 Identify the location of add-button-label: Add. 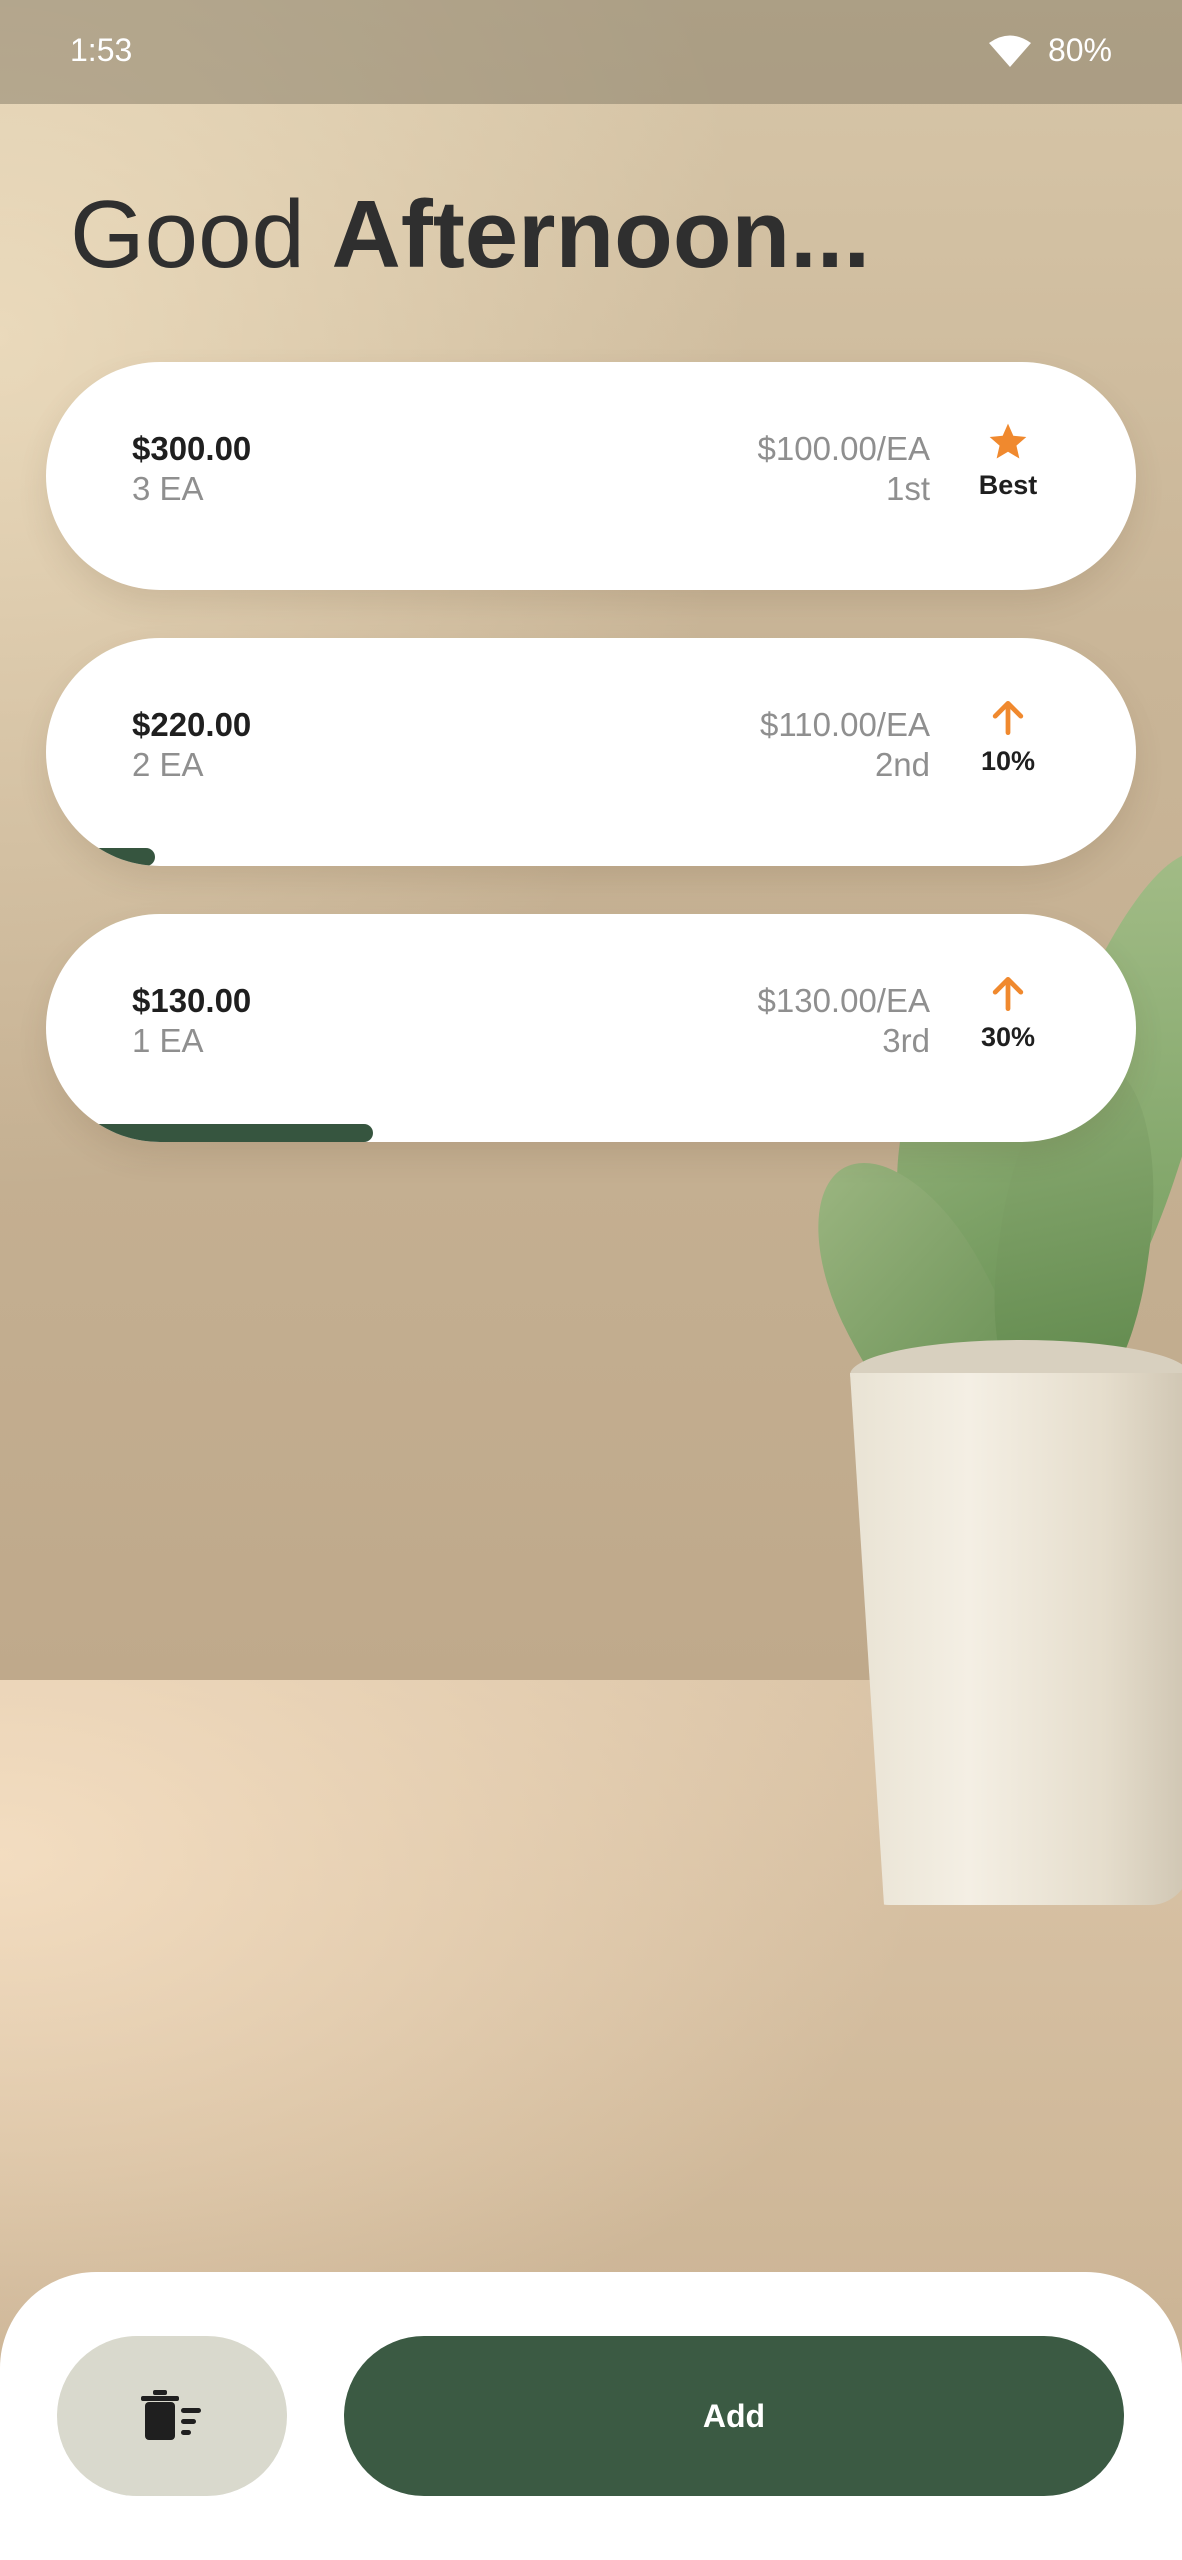
(734, 2415).